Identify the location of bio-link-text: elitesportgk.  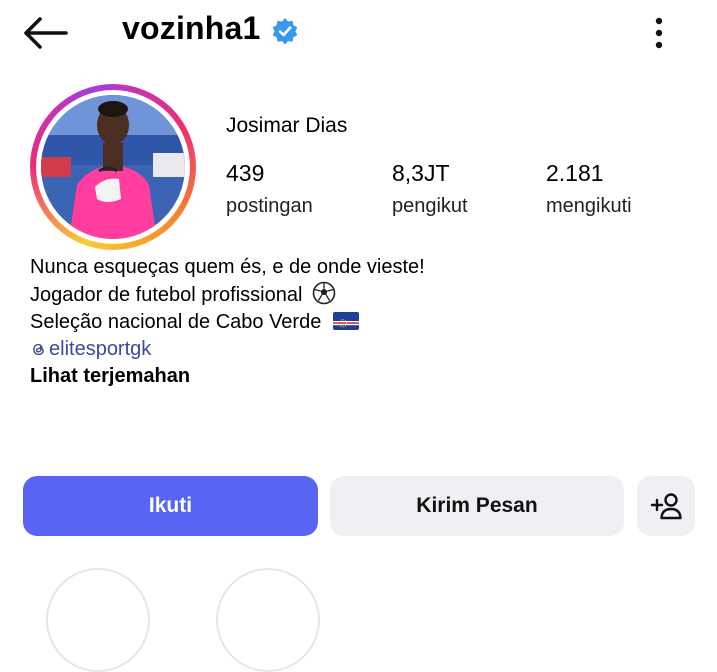
(100, 349).